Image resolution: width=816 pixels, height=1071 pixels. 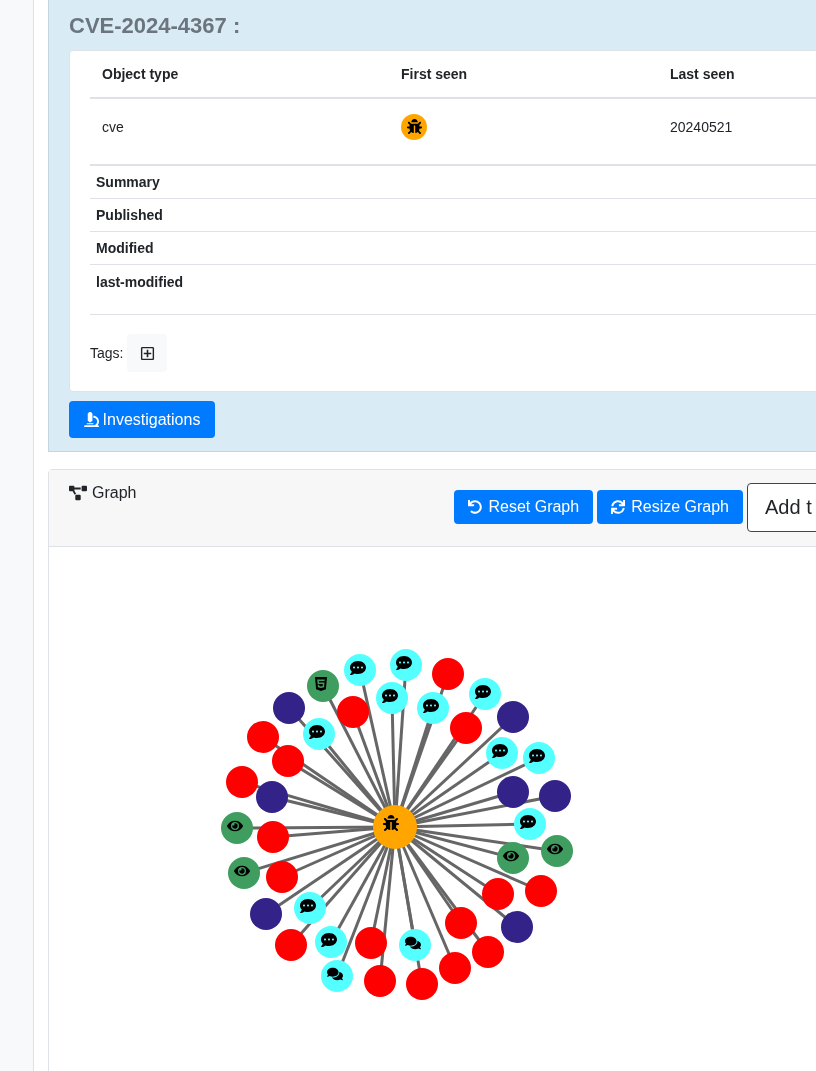 I want to click on graph-title: Graph, so click(x=114, y=493).